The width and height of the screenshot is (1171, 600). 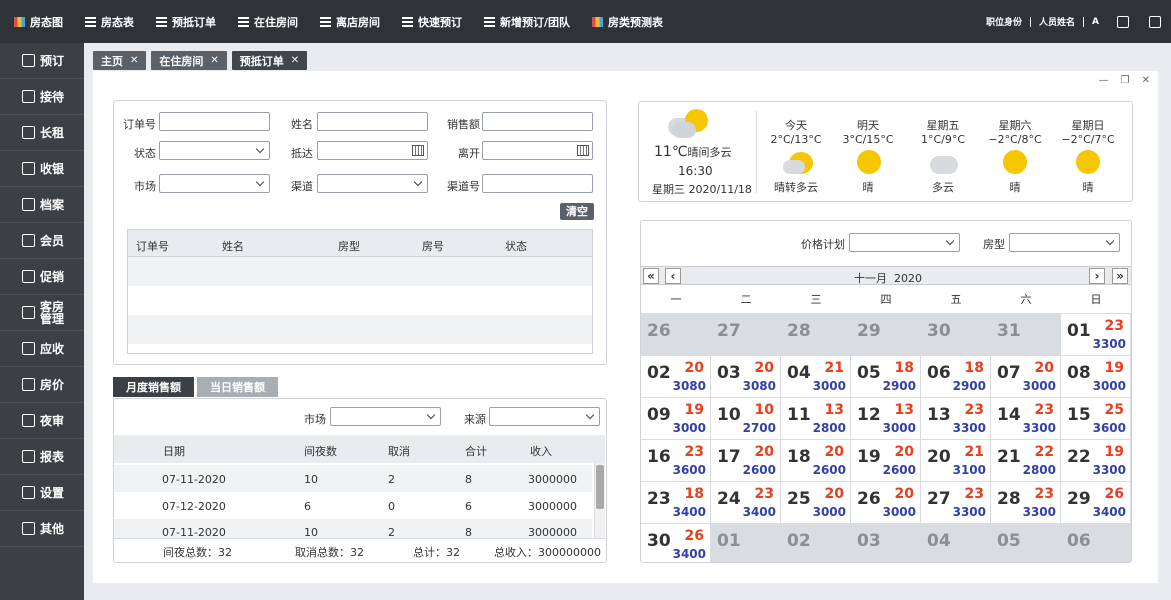 What do you see at coordinates (42, 169) in the screenshot?
I see `sidebar-item-cashier: 收银` at bounding box center [42, 169].